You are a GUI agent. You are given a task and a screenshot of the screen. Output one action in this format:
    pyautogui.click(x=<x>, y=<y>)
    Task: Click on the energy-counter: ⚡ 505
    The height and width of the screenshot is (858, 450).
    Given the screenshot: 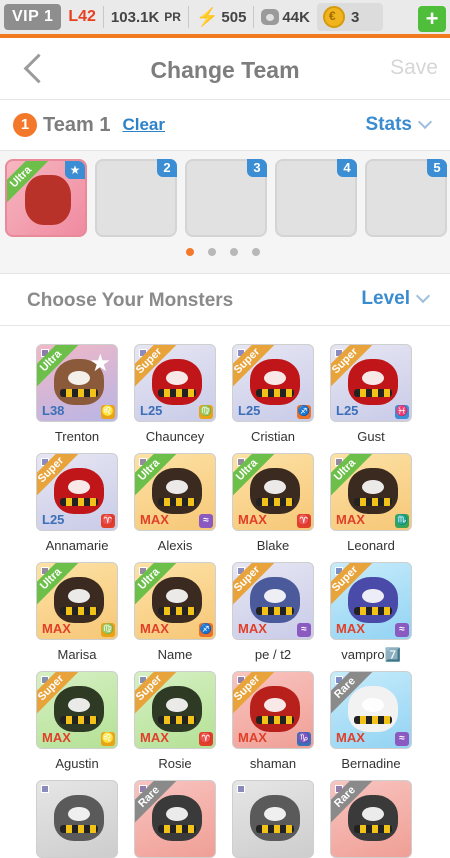 What is the action you would take?
    pyautogui.click(x=221, y=17)
    